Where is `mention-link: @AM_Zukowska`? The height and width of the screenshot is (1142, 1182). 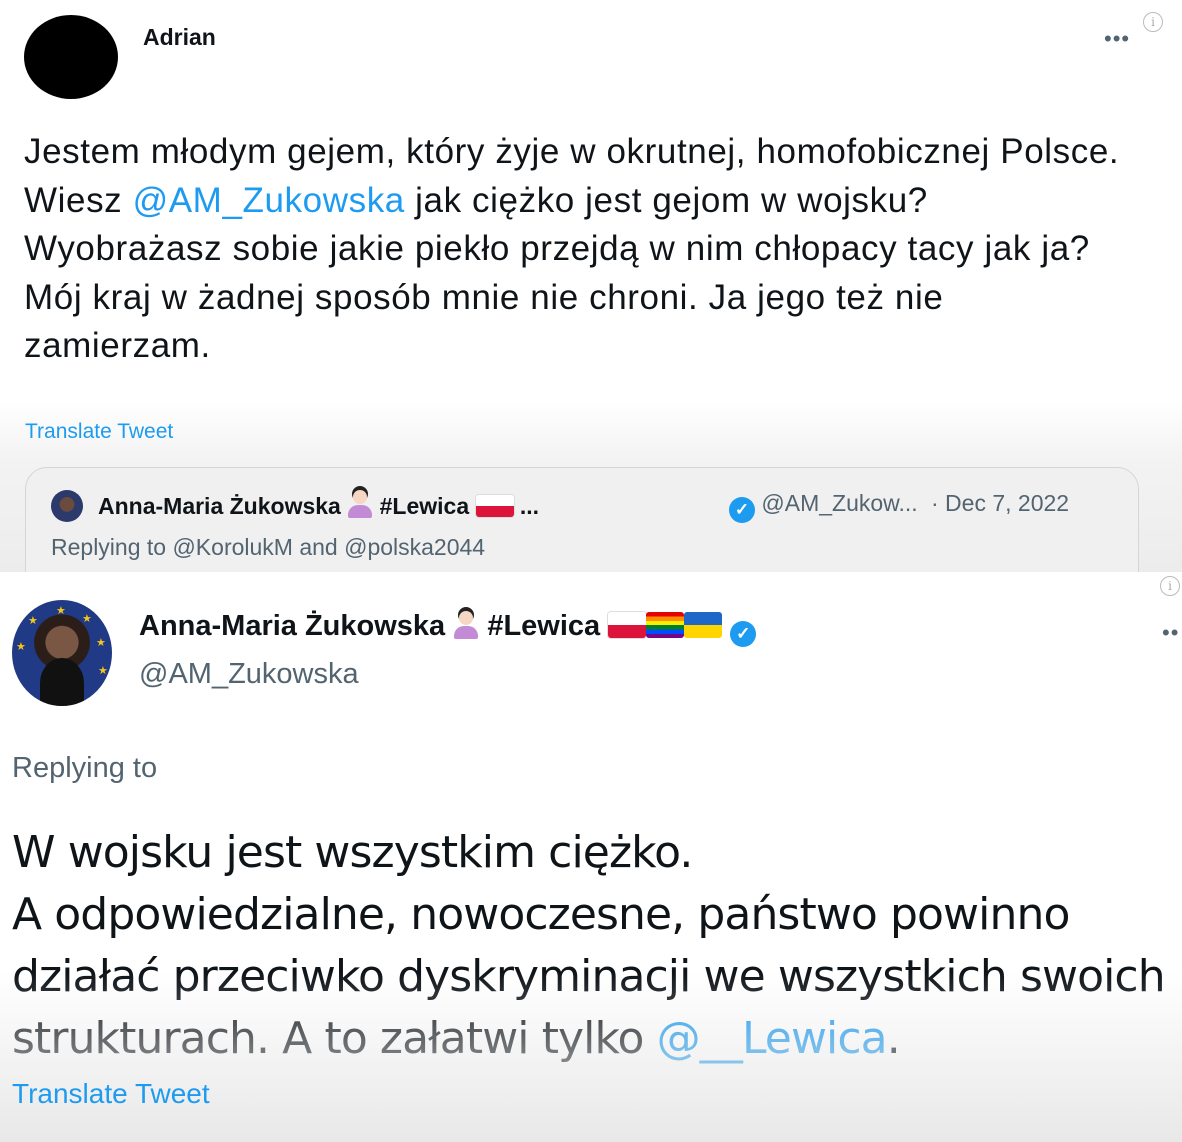 mention-link: @AM_Zukowska is located at coordinates (269, 200).